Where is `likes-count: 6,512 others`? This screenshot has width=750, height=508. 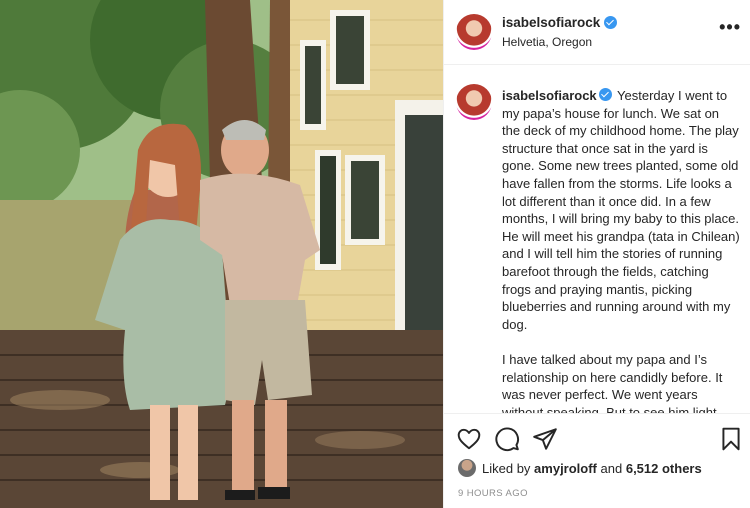
likes-count: 6,512 others is located at coordinates (664, 468).